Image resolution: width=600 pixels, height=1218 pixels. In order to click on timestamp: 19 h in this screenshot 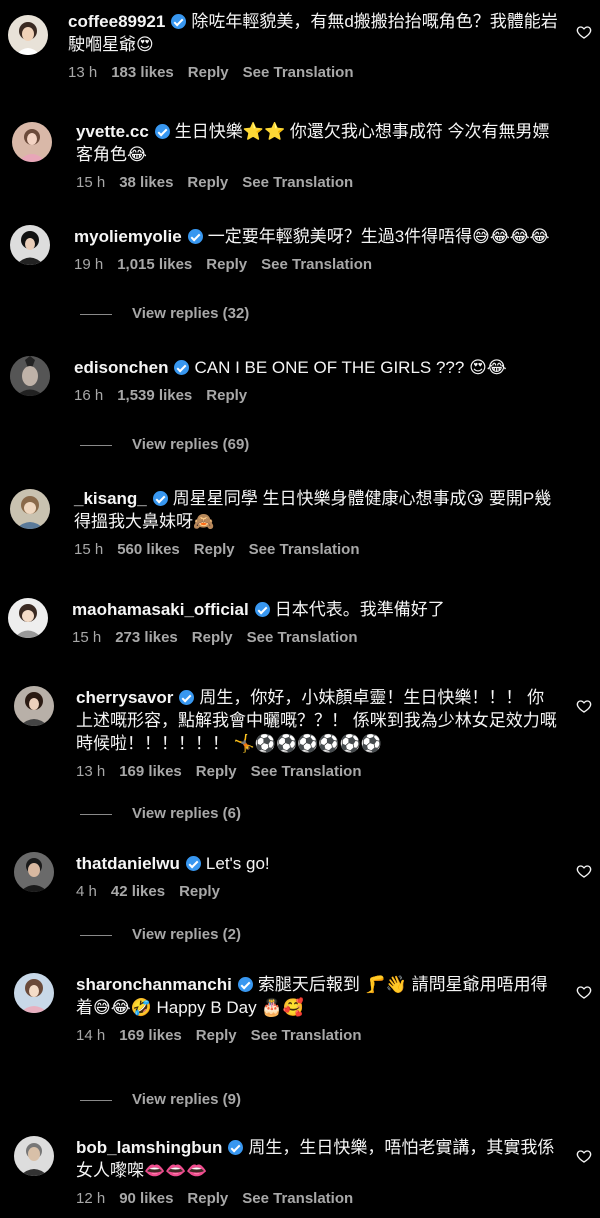, I will do `click(89, 264)`.